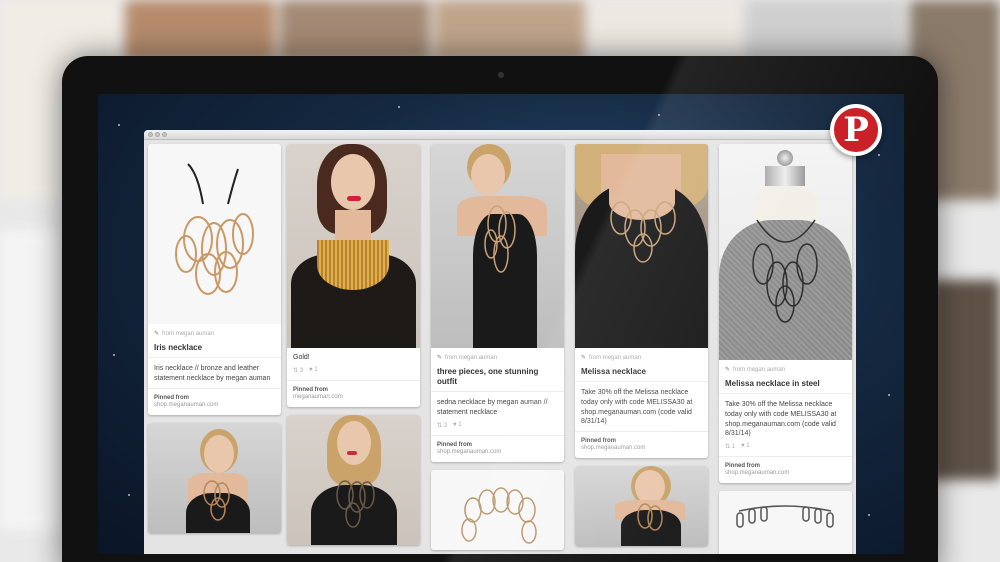 The height and width of the screenshot is (562, 1000). Describe the element at coordinates (157, 134) in the screenshot. I see `minimize-window-button` at that location.